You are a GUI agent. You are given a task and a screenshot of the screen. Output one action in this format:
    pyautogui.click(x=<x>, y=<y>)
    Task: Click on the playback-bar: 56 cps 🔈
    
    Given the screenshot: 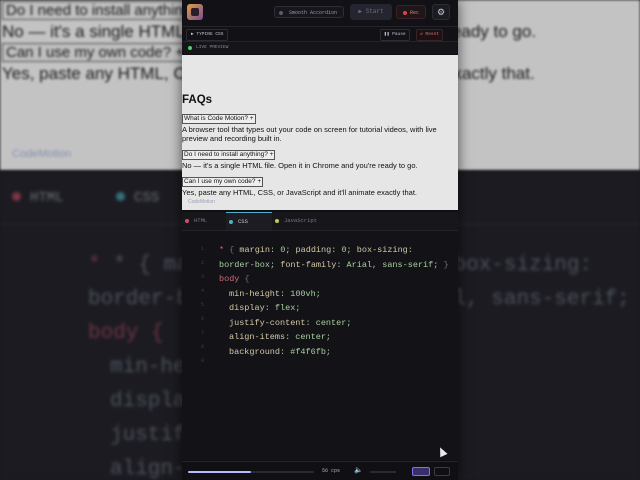 What is the action you would take?
    pyautogui.click(x=320, y=470)
    